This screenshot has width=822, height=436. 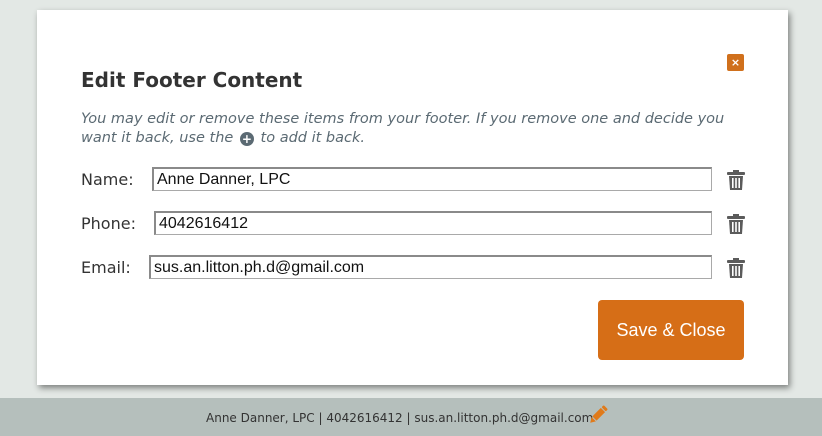 I want to click on field-row-name: Name:, so click(x=421, y=180).